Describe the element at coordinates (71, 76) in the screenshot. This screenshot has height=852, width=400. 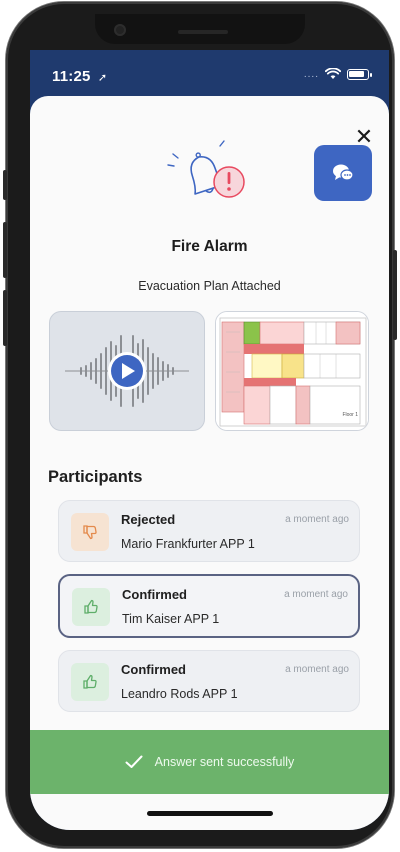
I see `clock-text: 11:25` at that location.